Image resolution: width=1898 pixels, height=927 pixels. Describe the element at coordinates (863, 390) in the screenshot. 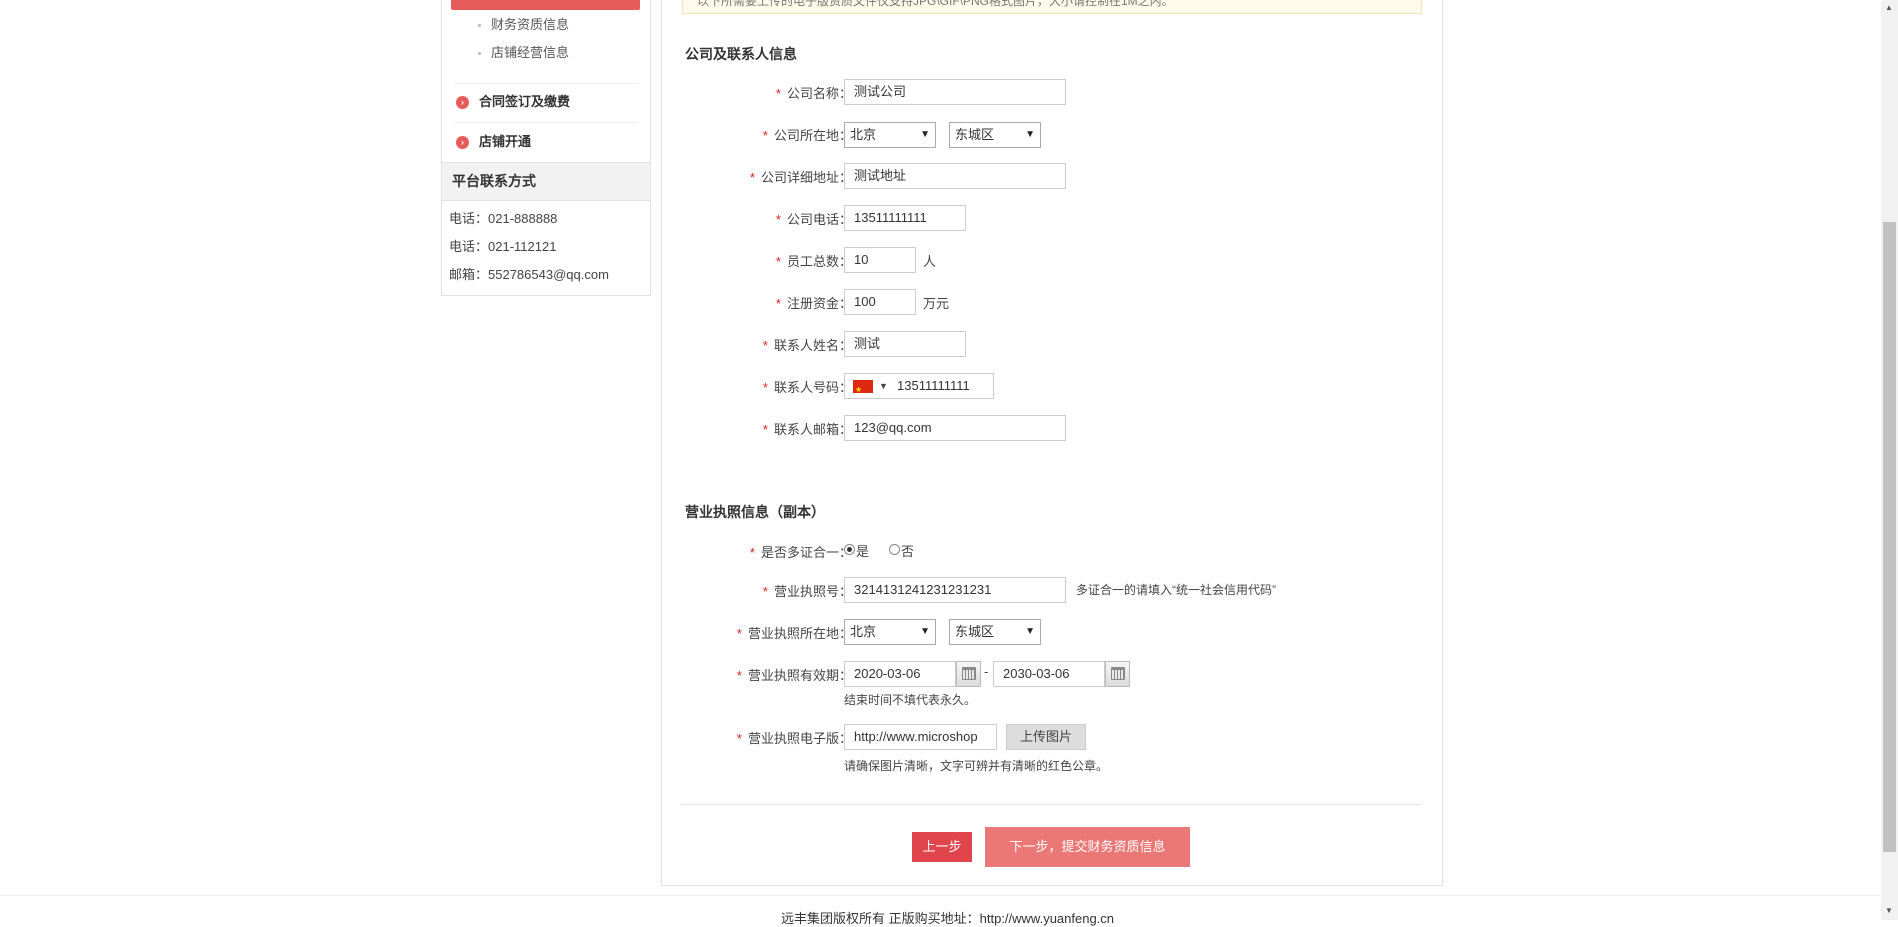

I see `china-flag-icon` at that location.